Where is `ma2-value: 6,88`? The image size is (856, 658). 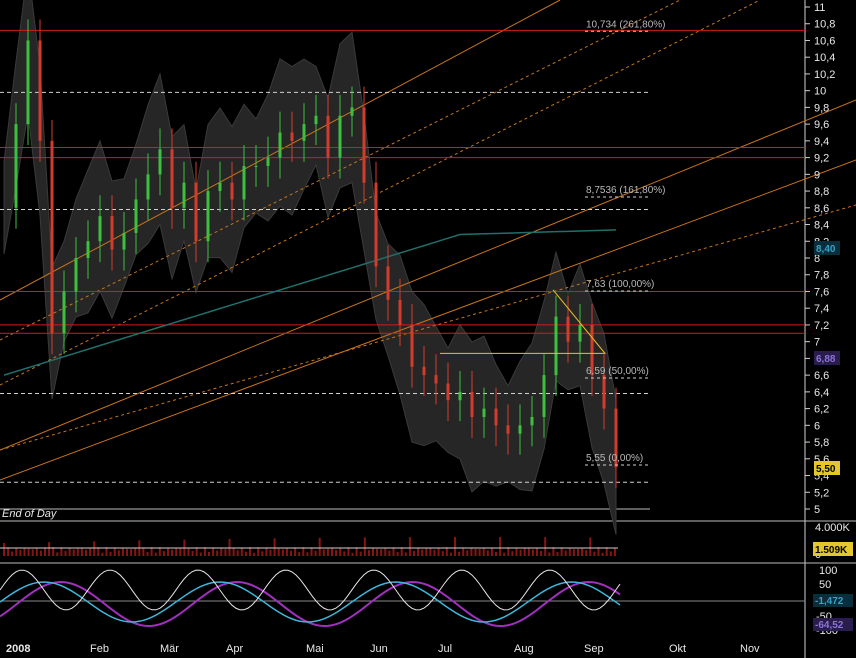 ma2-value: 6,88 is located at coordinates (826, 359).